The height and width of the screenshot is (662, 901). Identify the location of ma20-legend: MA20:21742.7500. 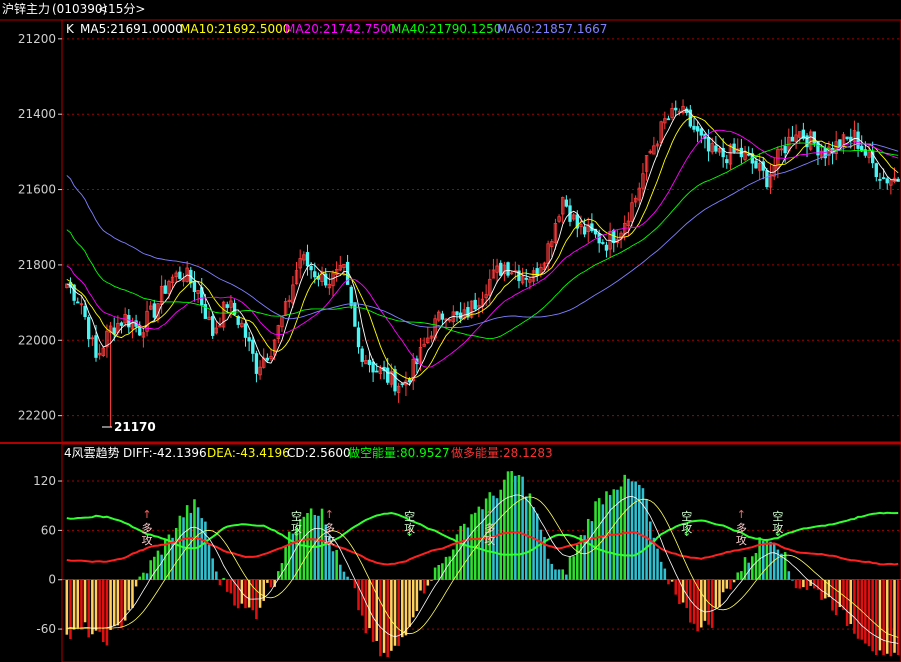
(340, 29).